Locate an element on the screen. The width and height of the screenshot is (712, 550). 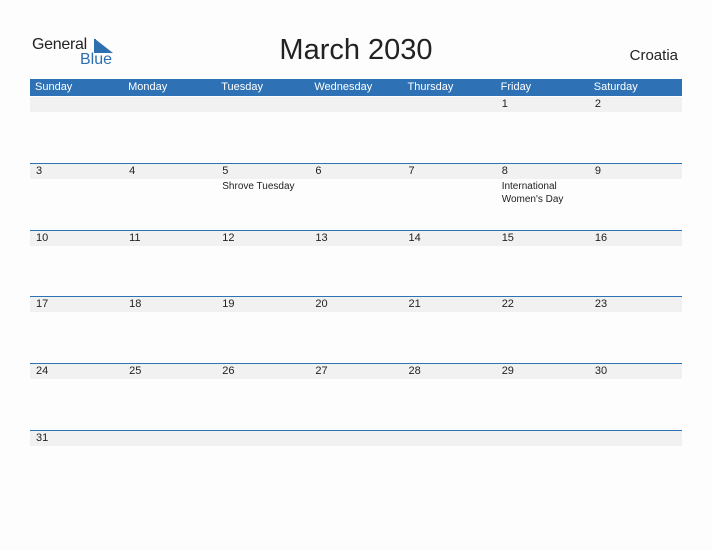
day-number: 26 is located at coordinates (228, 371).